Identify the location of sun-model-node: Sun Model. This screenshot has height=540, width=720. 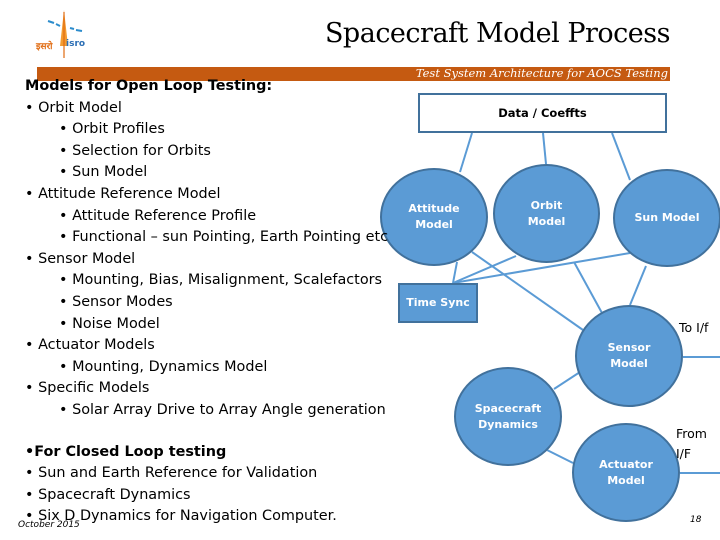
(666, 218).